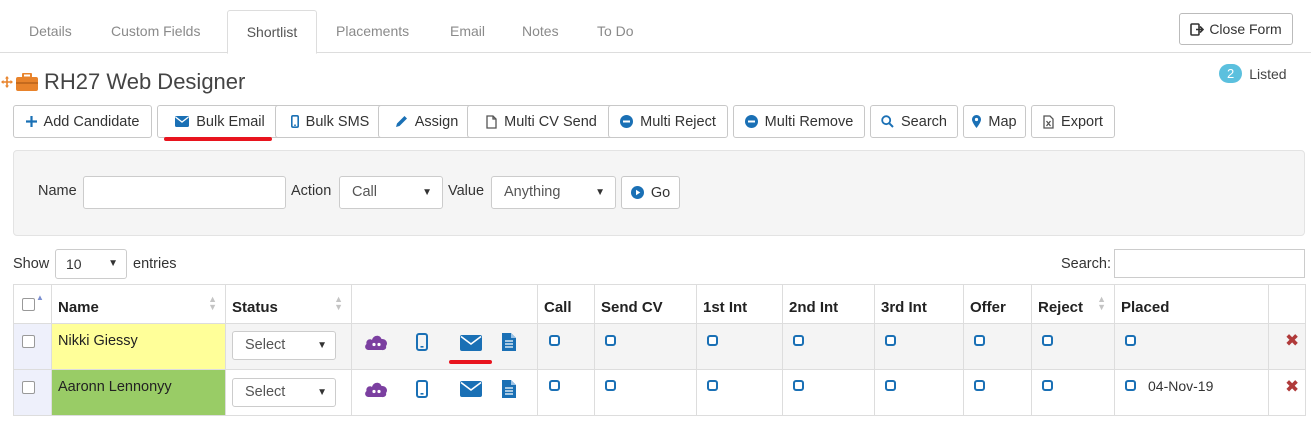  Describe the element at coordinates (1287, 304) in the screenshot. I see `column-header-delete` at that location.